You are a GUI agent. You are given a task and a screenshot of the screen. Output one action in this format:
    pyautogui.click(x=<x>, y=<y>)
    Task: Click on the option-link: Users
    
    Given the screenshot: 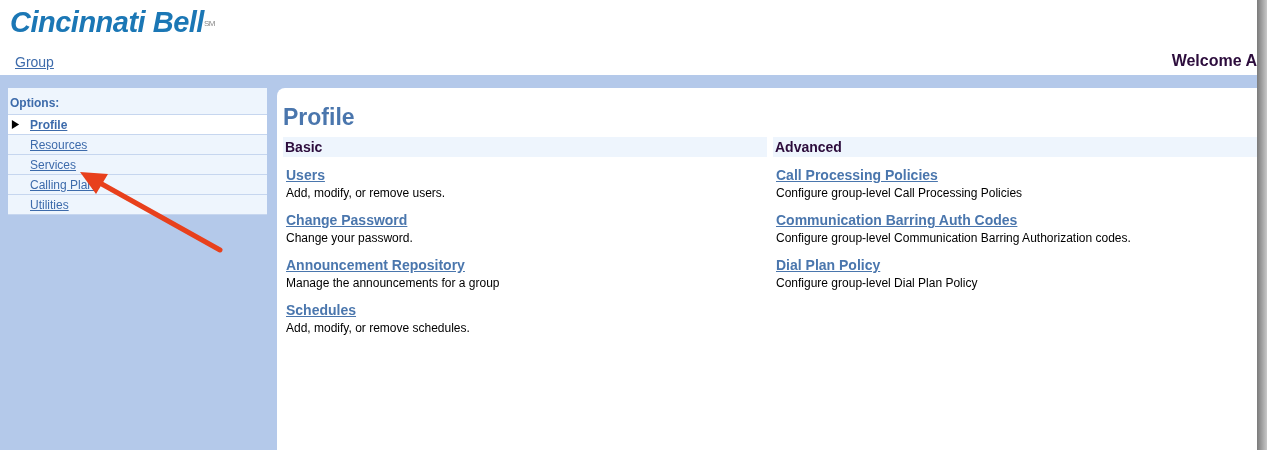 What is the action you would take?
    pyautogui.click(x=305, y=175)
    